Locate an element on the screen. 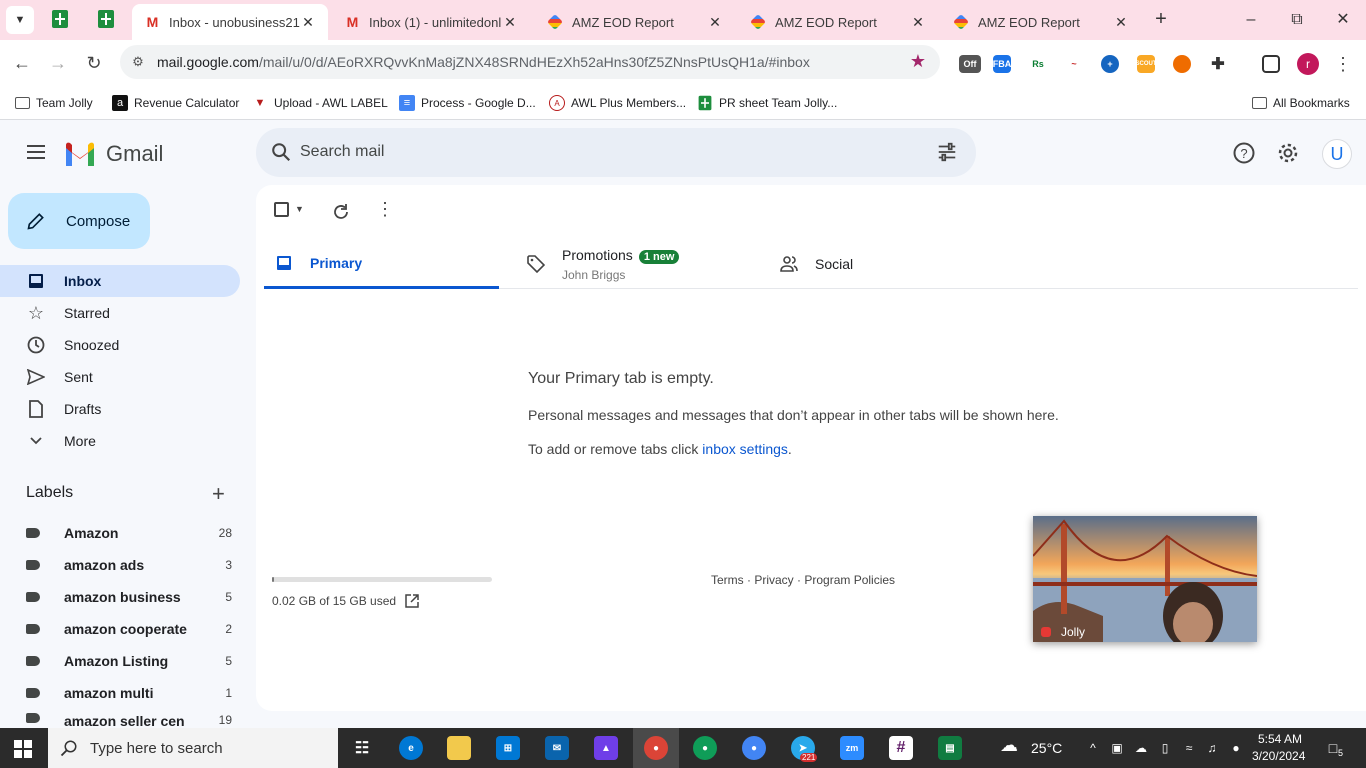 The height and width of the screenshot is (768, 1366). extension-scout-icon: SCOUT is located at coordinates (1146, 64).